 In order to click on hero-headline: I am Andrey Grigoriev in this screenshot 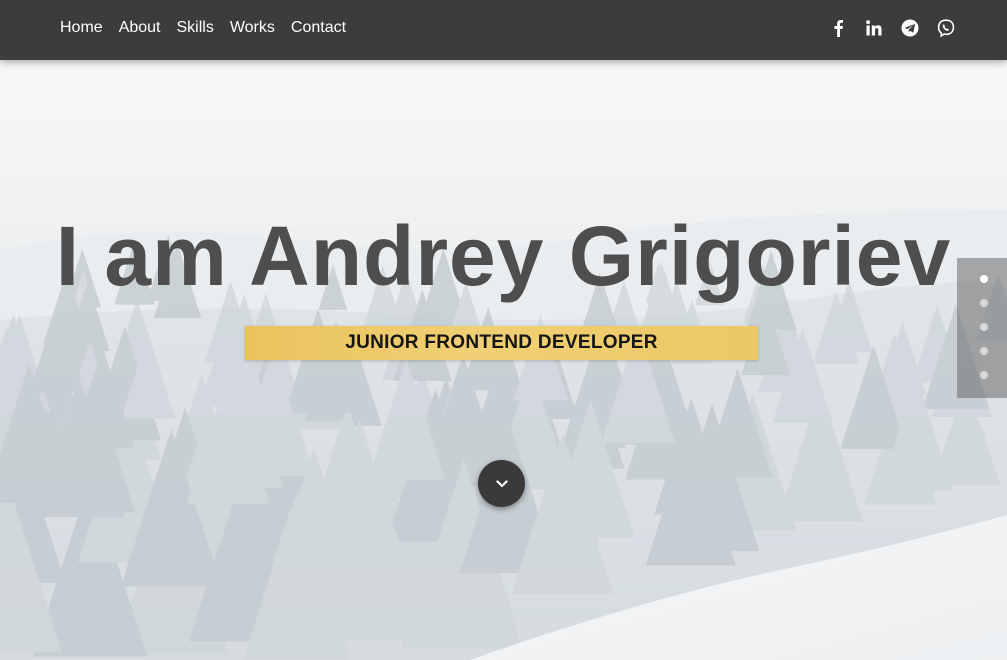, I will do `click(503, 256)`.